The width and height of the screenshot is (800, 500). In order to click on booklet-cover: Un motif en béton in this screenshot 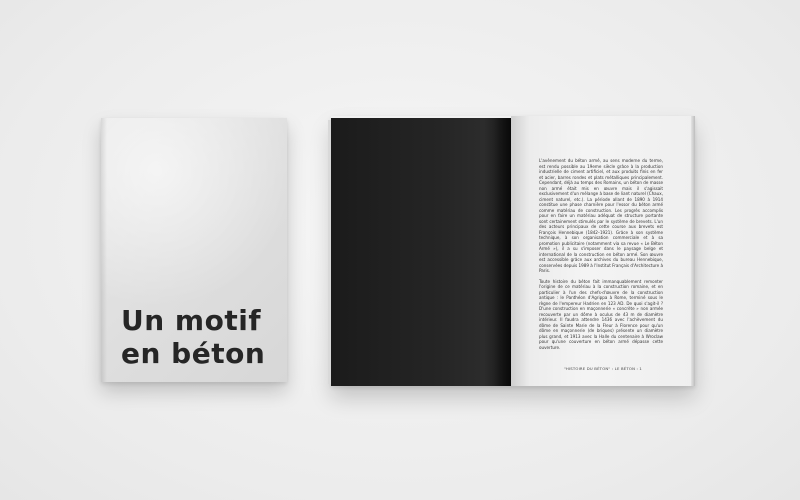, I will do `click(194, 250)`.